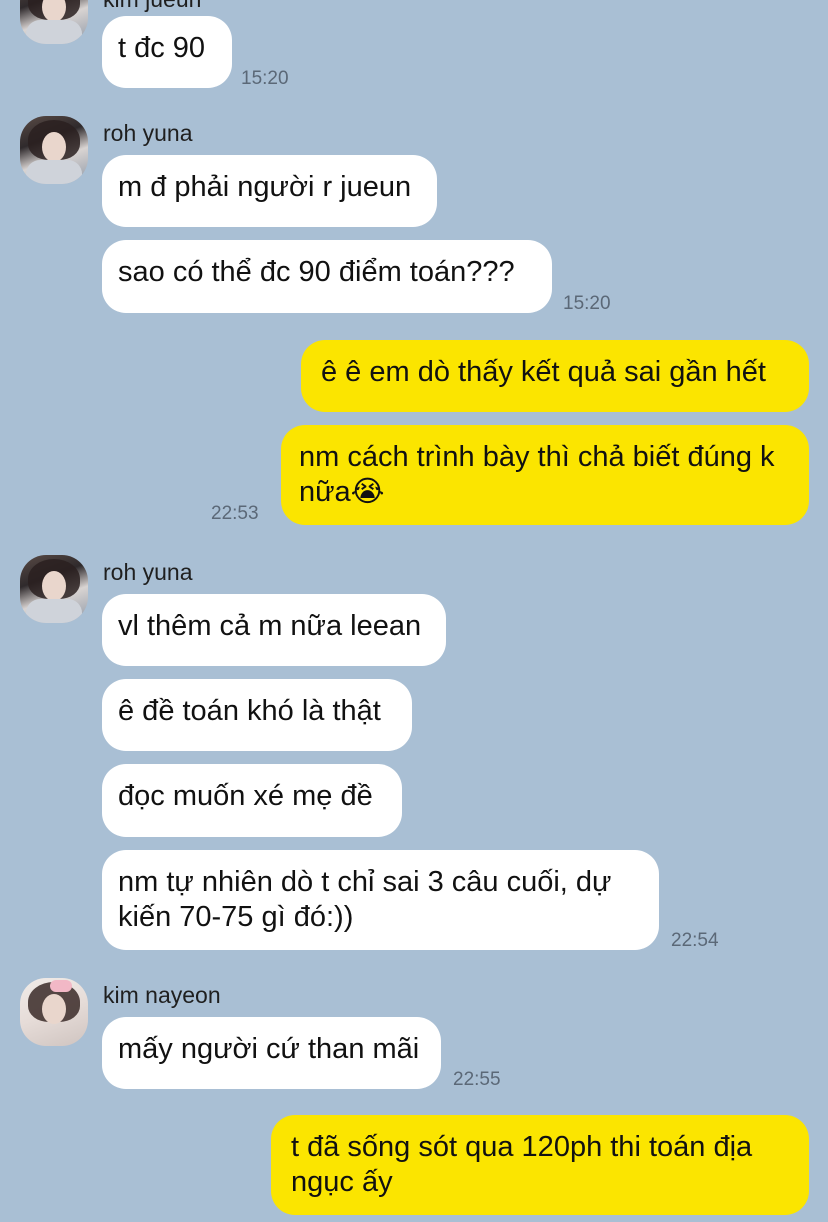 The width and height of the screenshot is (828, 1222). I want to click on message-bubble-outgoing: ê ê em dò thấy kết quả sai gần hết, so click(555, 376).